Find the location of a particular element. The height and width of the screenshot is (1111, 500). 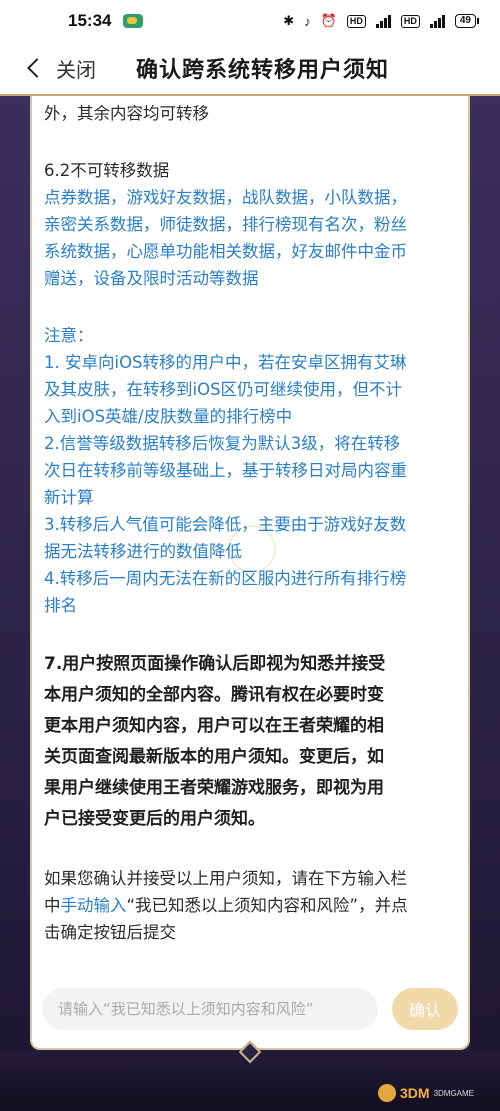

alarm-icon: ⏰ is located at coordinates (328, 20).